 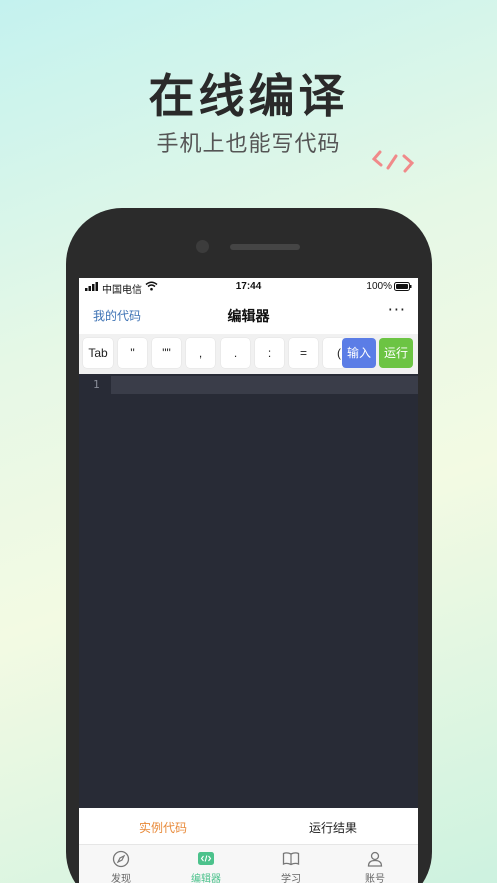 I want to click on run-button: 运行, so click(x=396, y=353).